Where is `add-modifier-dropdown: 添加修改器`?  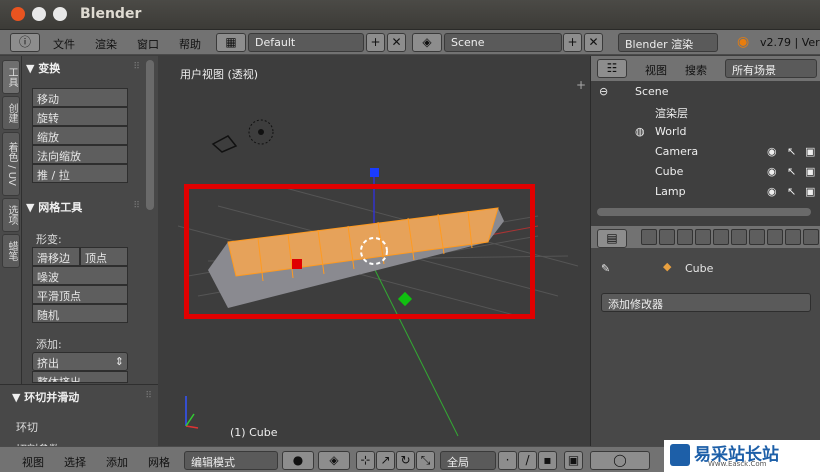
add-modifier-dropdown: 添加修改器 is located at coordinates (706, 302).